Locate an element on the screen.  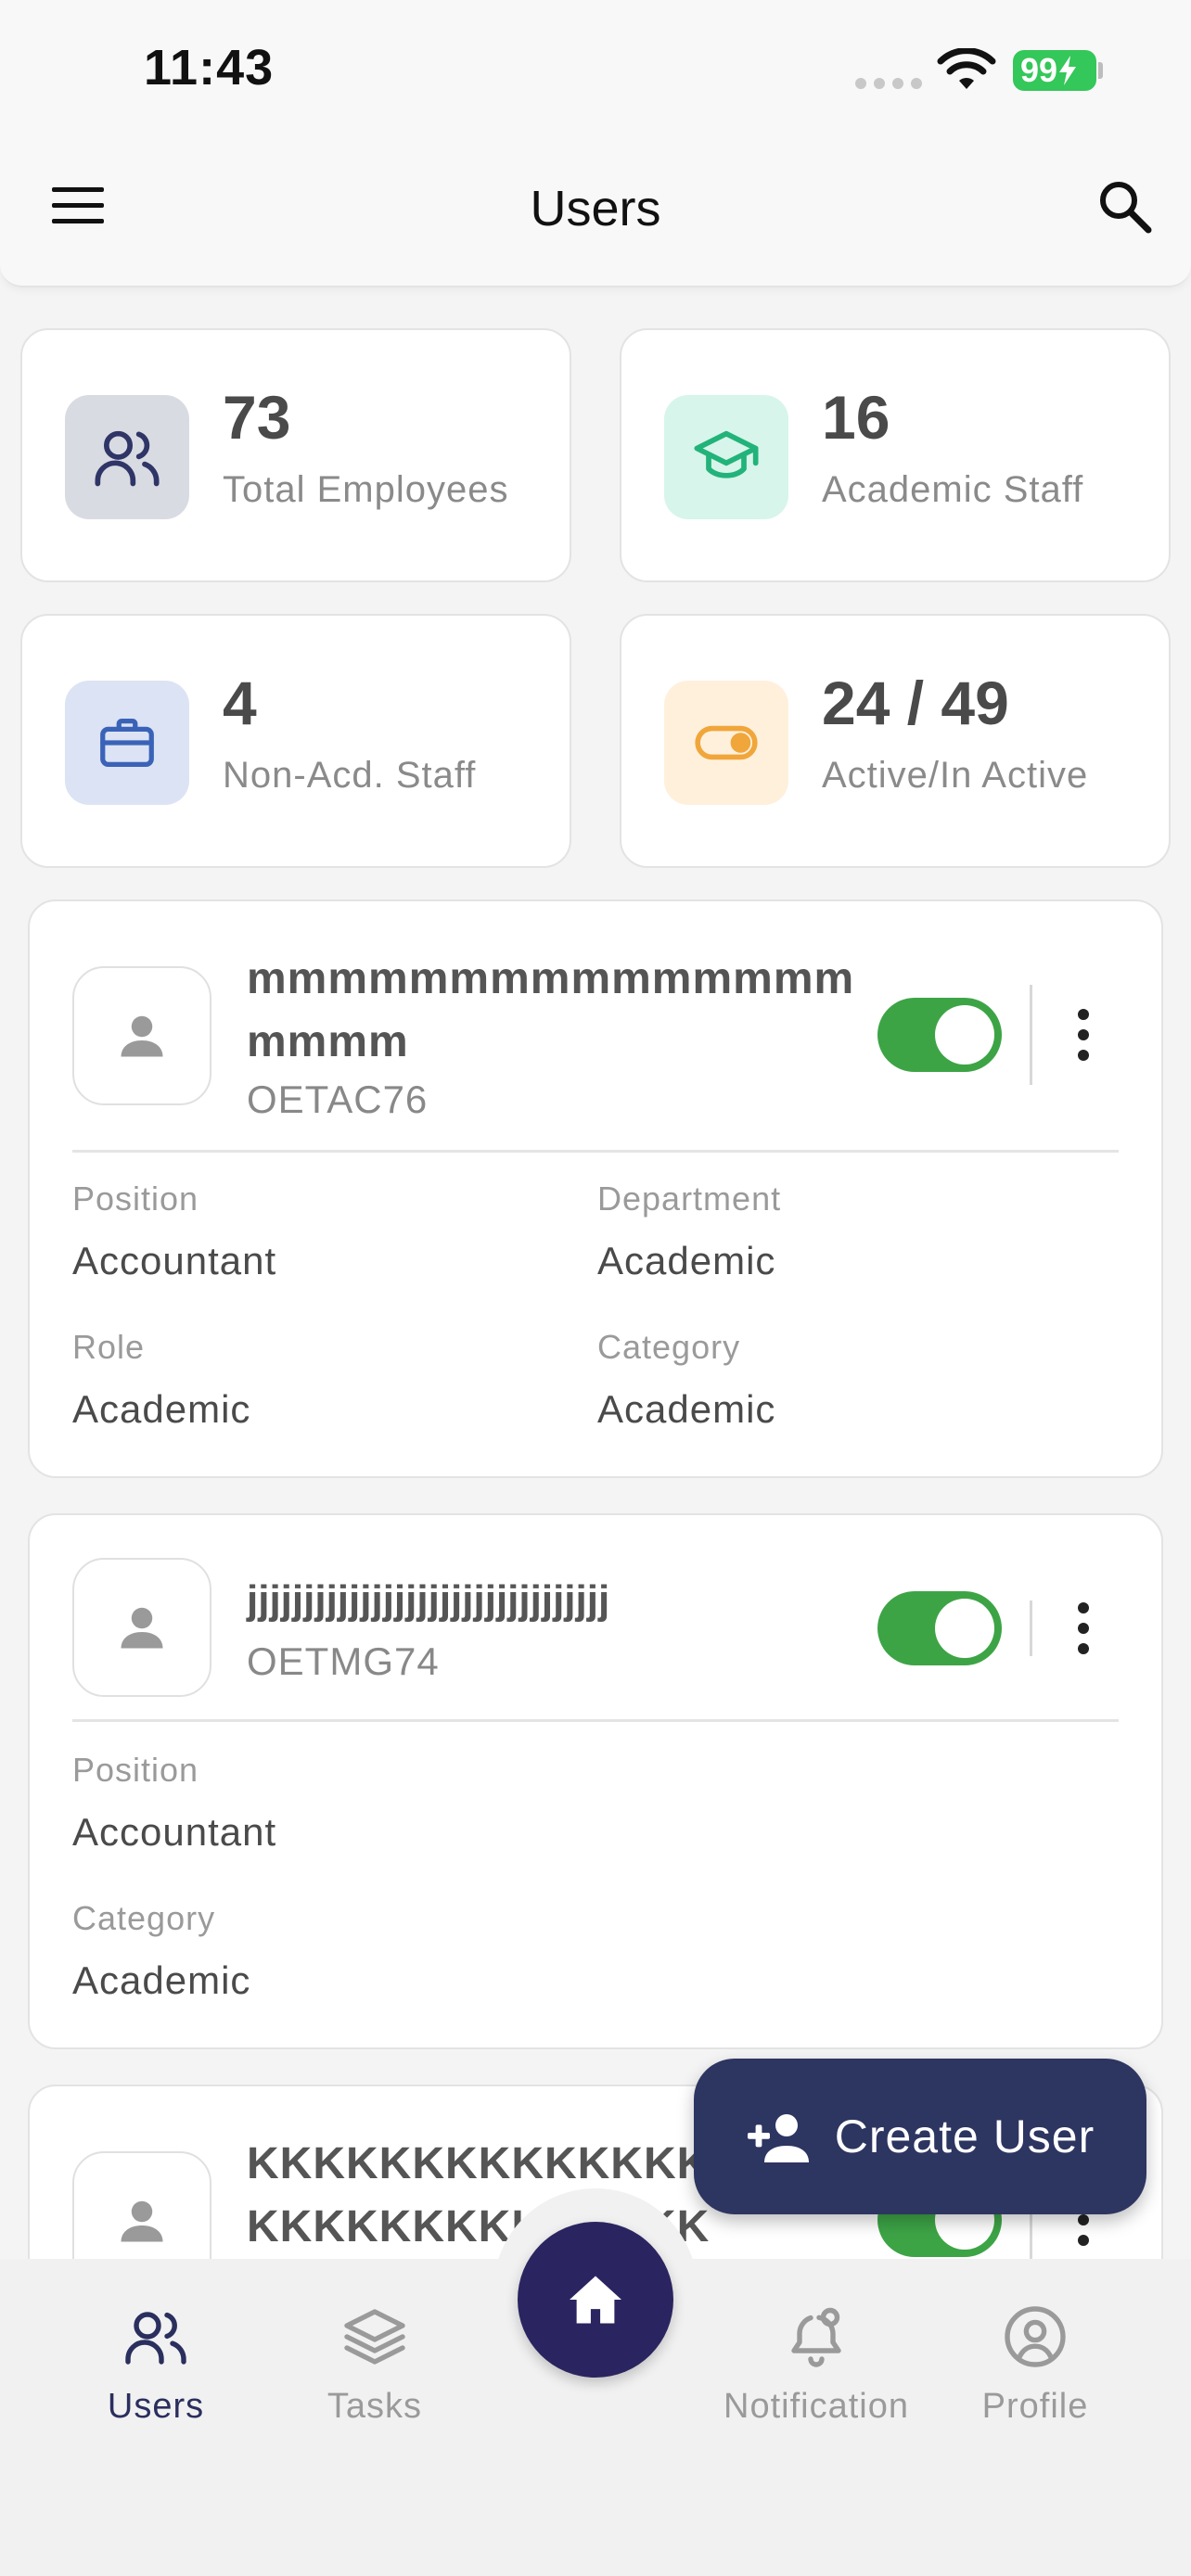
status-bar: 11:43 99 is located at coordinates (595, 69).